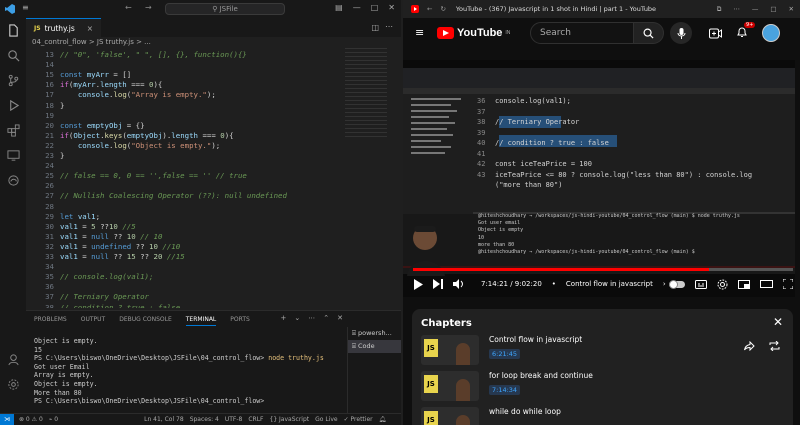 The width and height of the screenshot is (800, 425). Describe the element at coordinates (25, 7) in the screenshot. I see `menu-icon: ≡` at that location.